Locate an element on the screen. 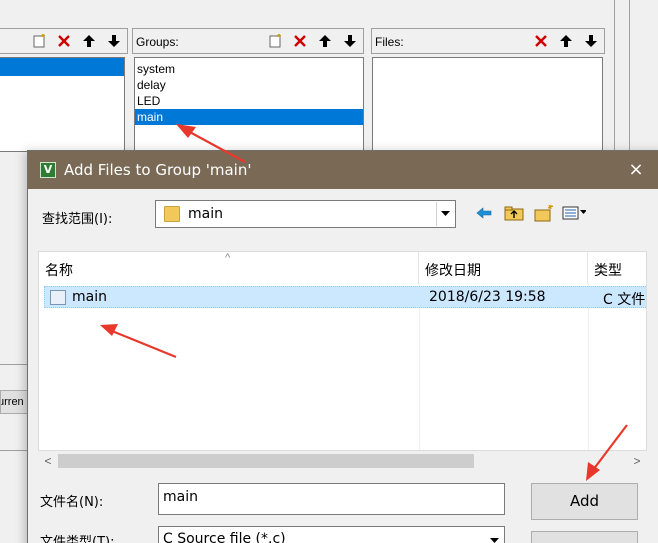  dialog-border is located at coordinates (622, 80).